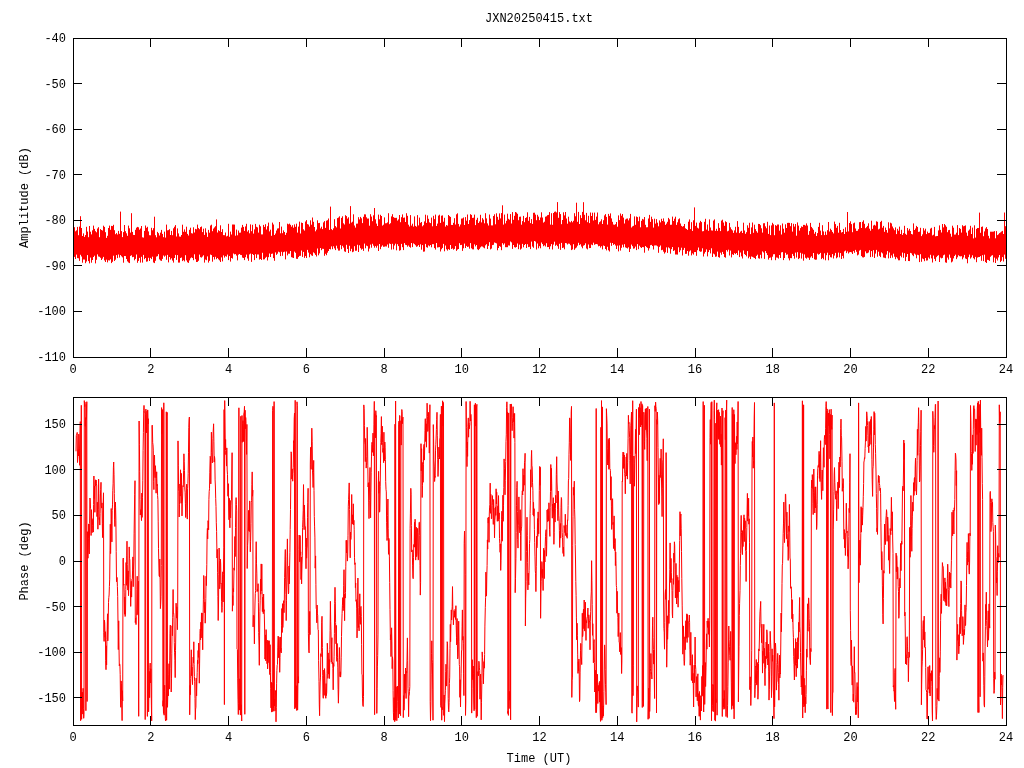  What do you see at coordinates (55, 470) in the screenshot?
I see `y-tick-label: 100` at bounding box center [55, 470].